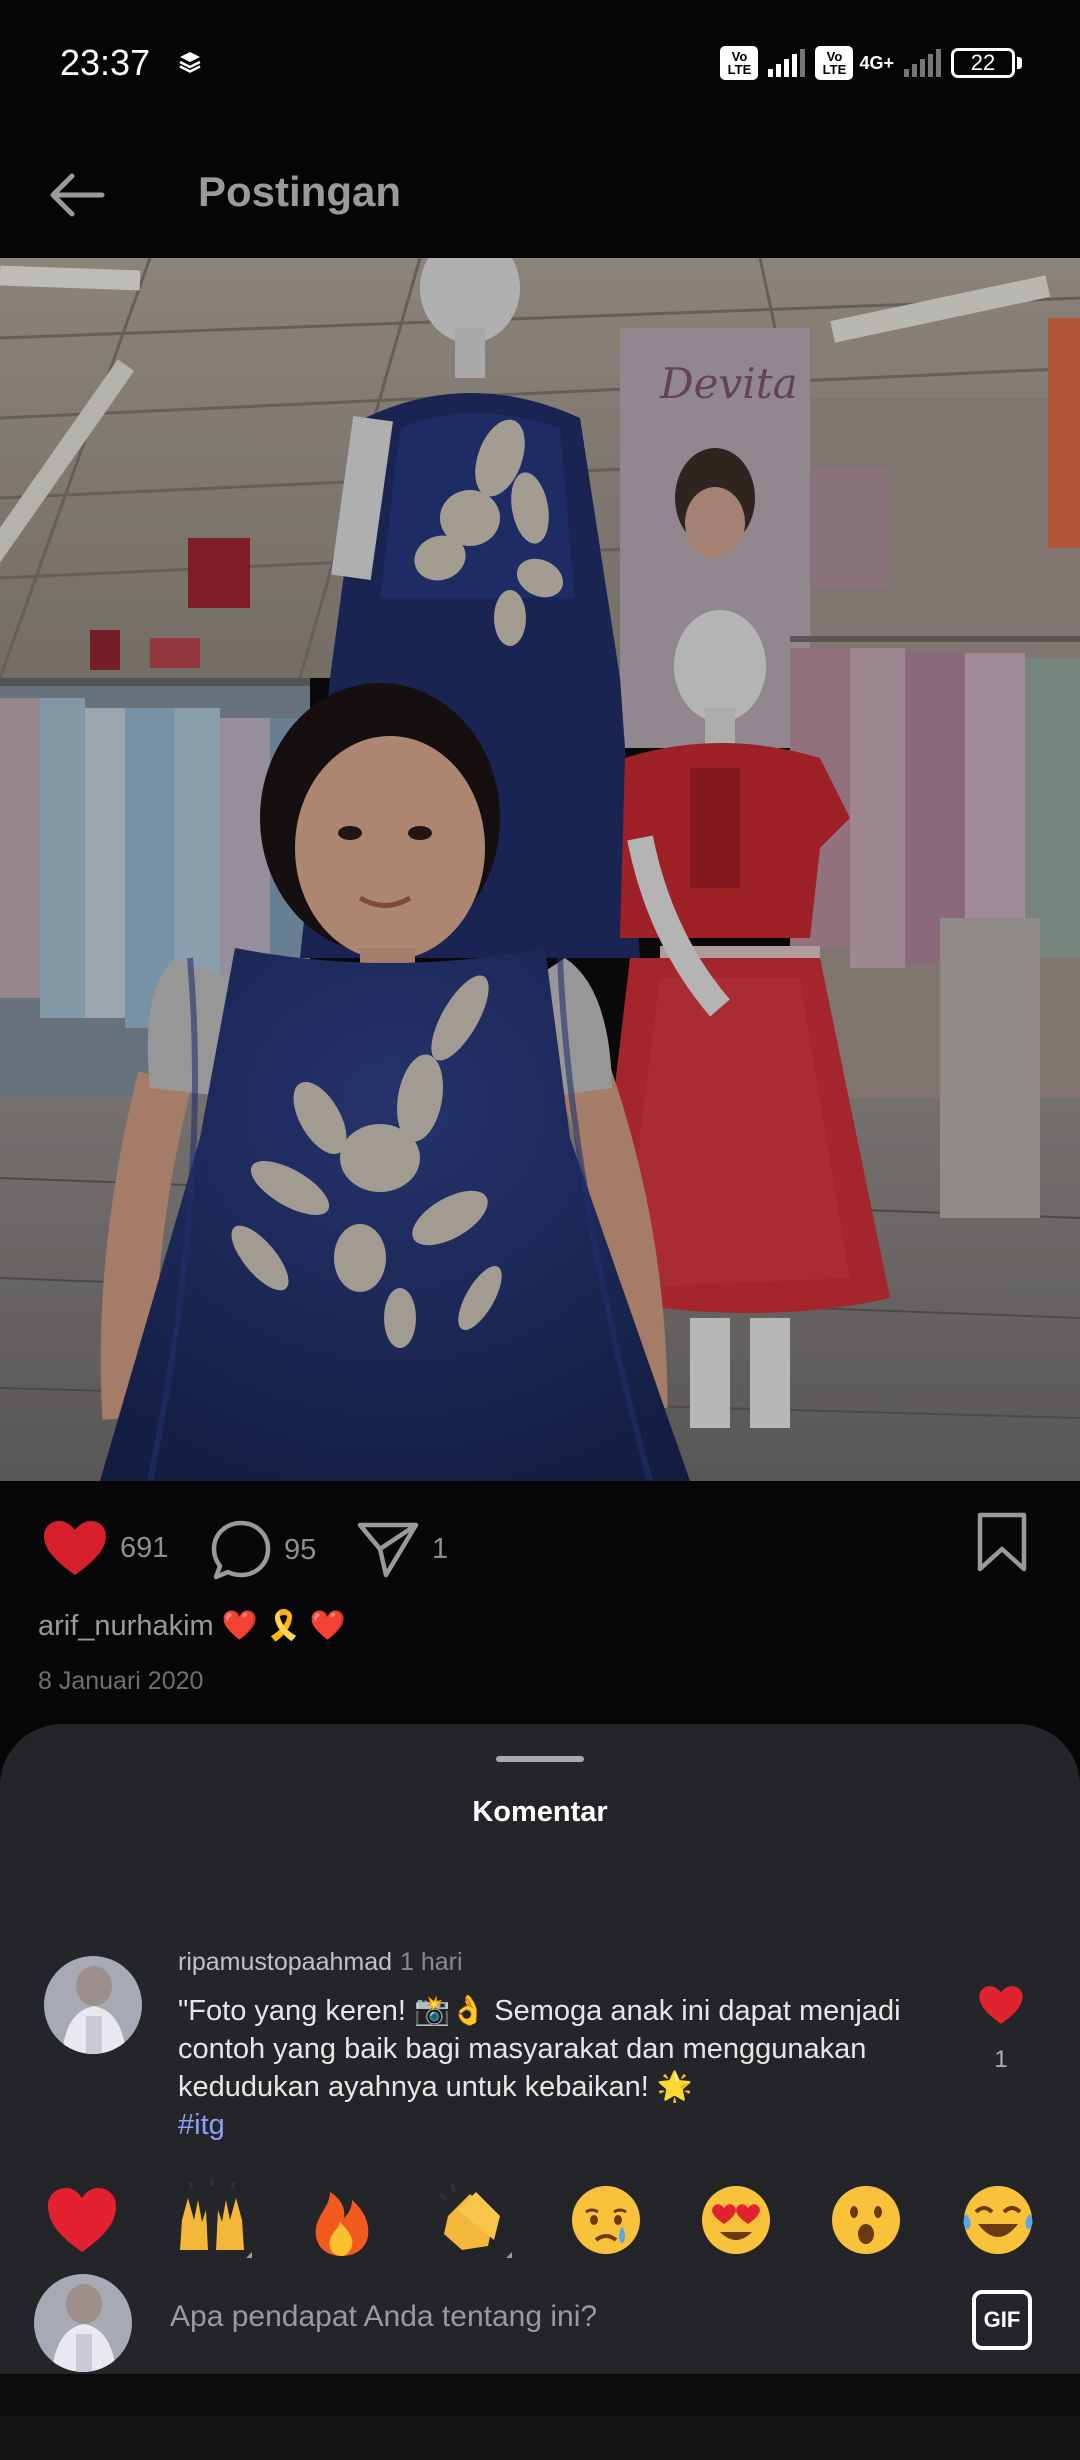 The height and width of the screenshot is (2460, 1080). What do you see at coordinates (472, 2220) in the screenshot?
I see `emoji-clapping-icon` at bounding box center [472, 2220].